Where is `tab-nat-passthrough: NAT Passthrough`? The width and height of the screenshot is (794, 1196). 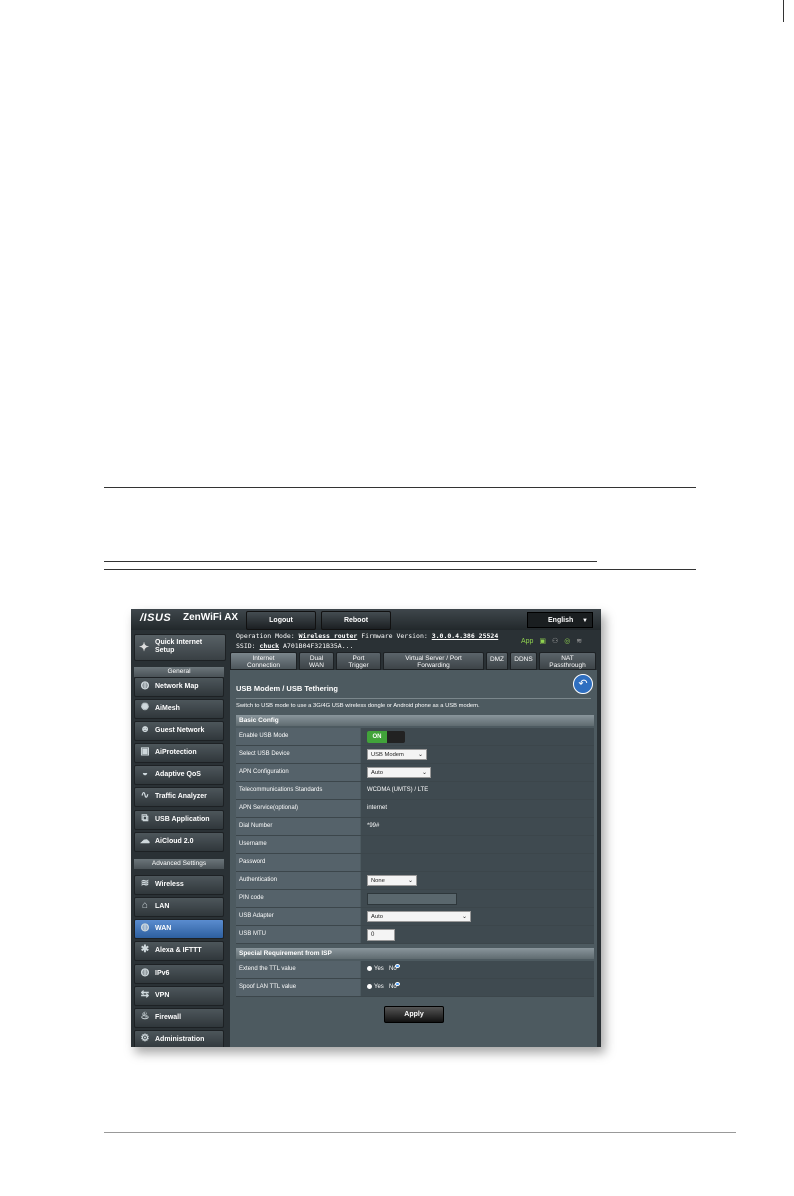
tab-nat-passthrough: NAT Passthrough is located at coordinates (567, 661).